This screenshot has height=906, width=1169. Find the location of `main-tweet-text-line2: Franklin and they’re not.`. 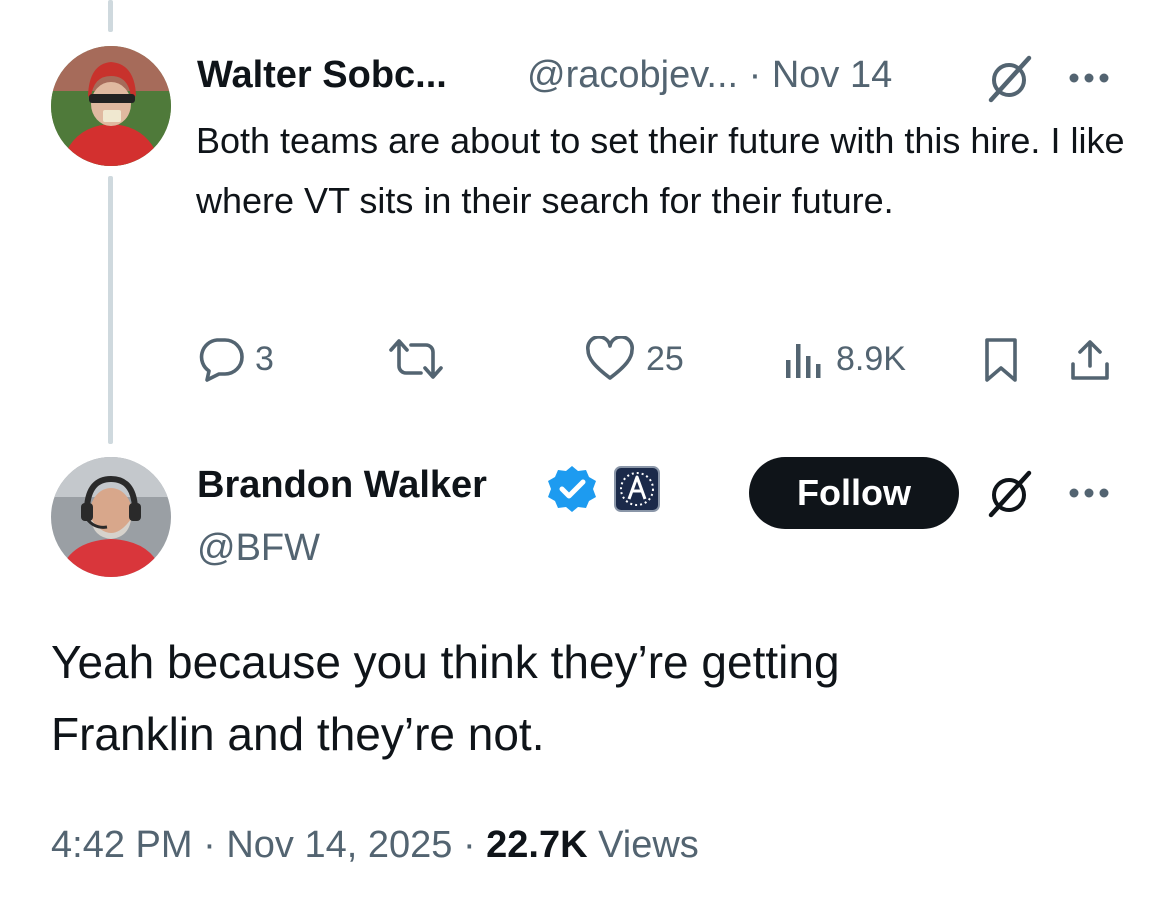

main-tweet-text-line2: Franklin and they’re not. is located at coordinates (298, 734).